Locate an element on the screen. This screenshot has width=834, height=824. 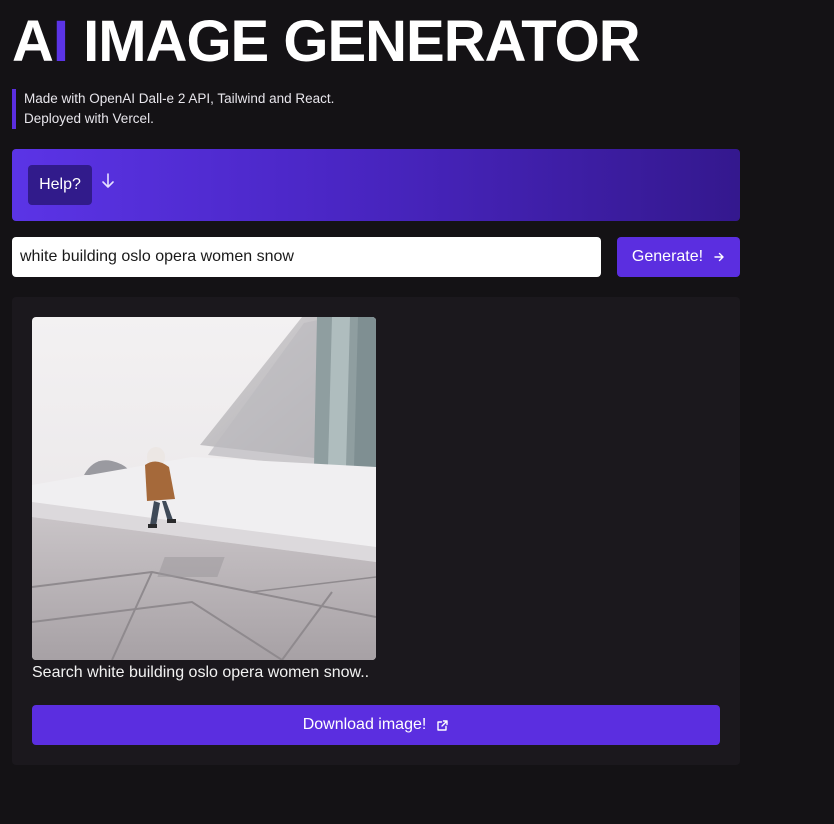
generate-button: Generate! is located at coordinates (678, 257).